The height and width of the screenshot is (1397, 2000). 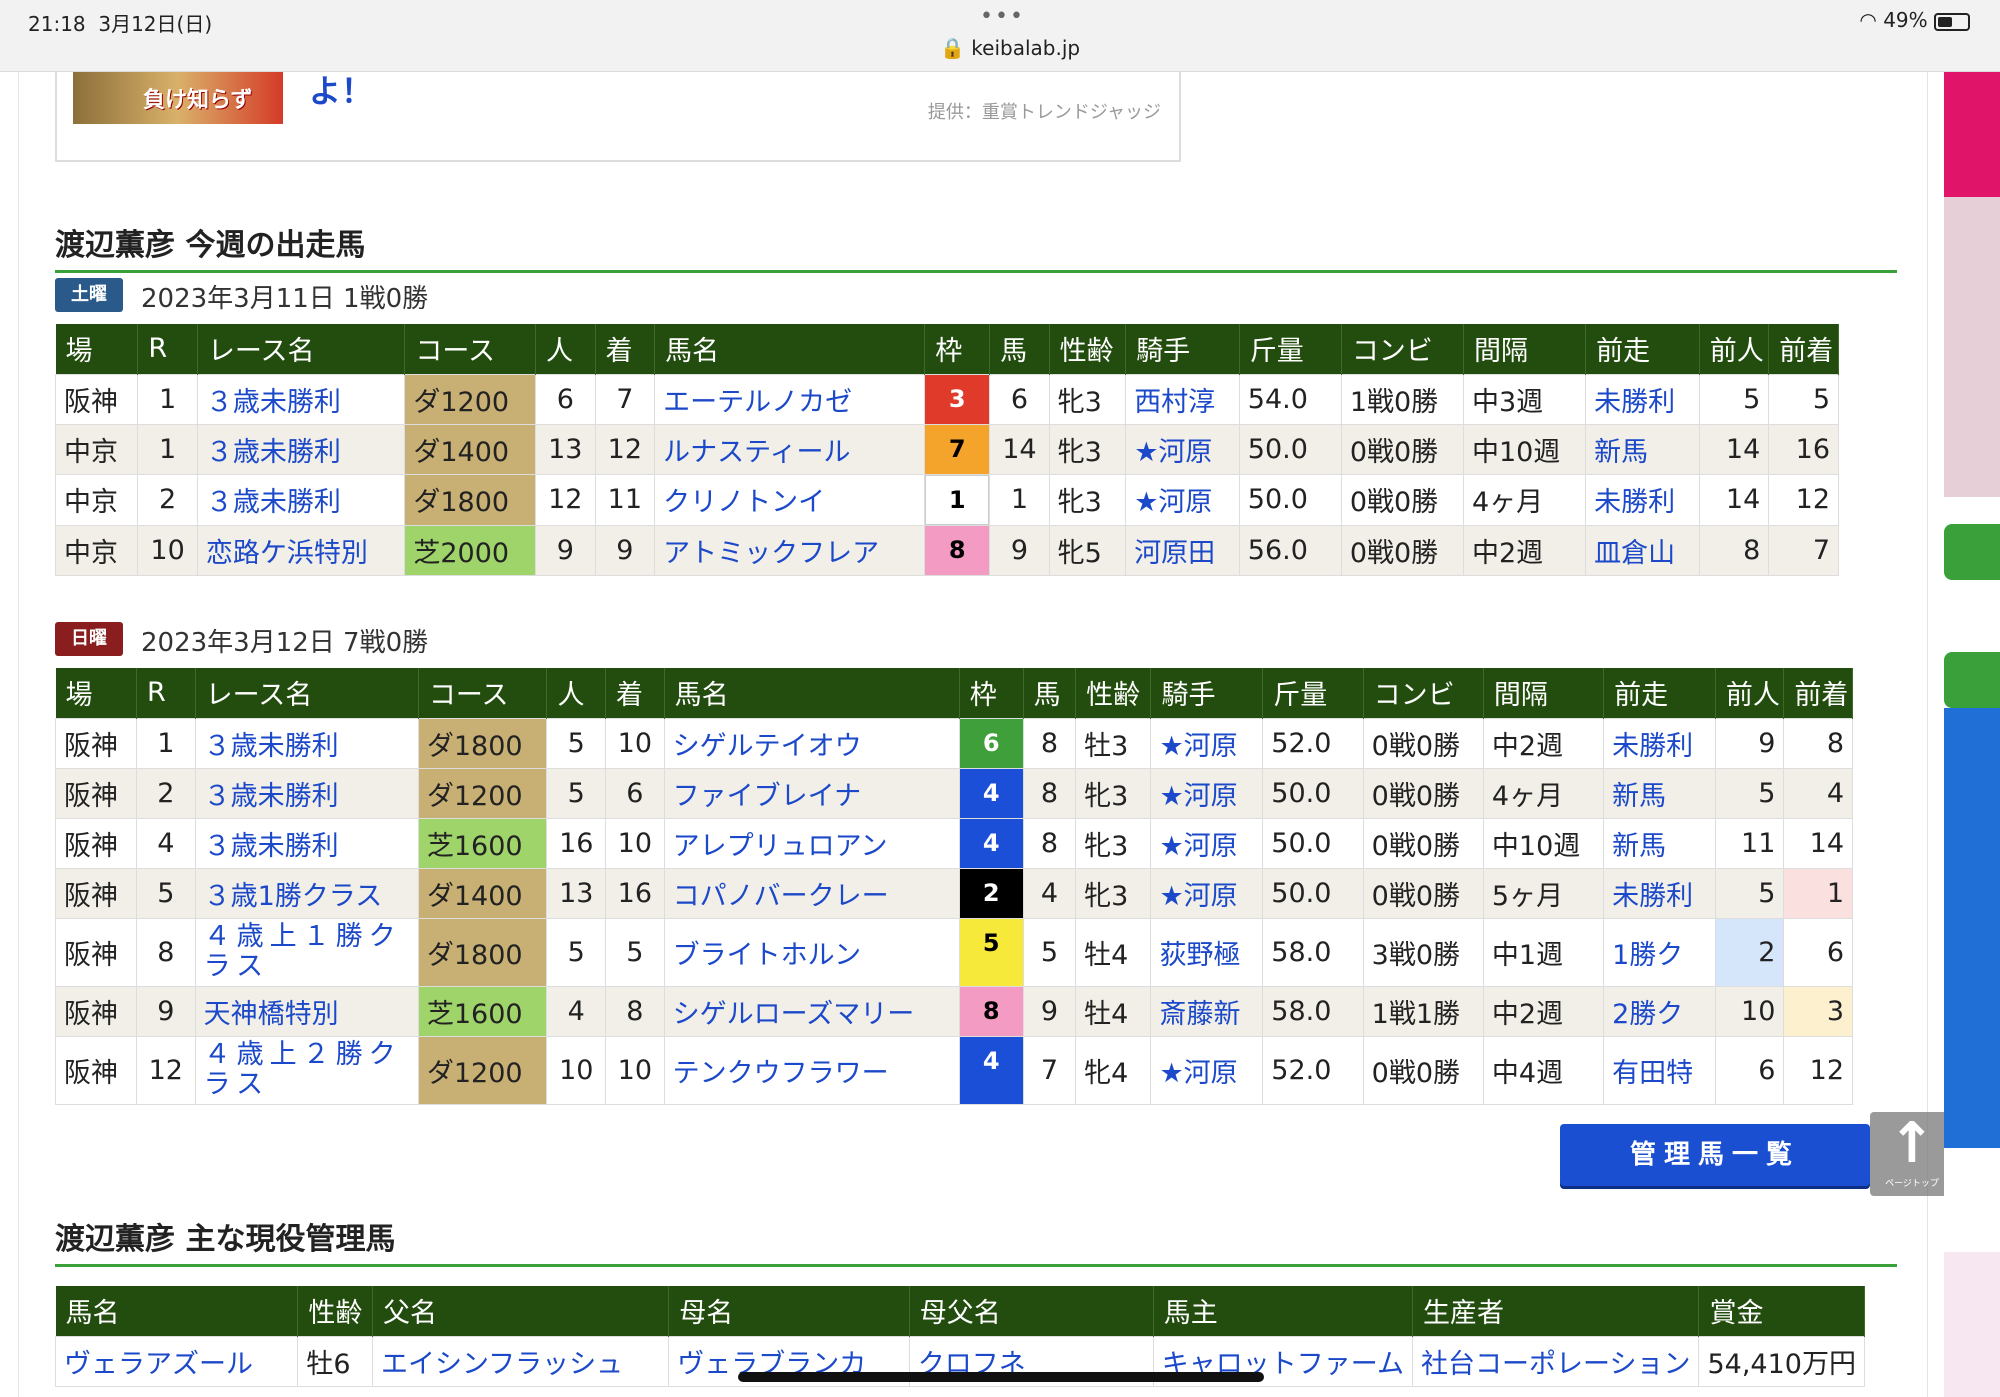 I want to click on interval-cell: 中4週, so click(x=1543, y=1070).